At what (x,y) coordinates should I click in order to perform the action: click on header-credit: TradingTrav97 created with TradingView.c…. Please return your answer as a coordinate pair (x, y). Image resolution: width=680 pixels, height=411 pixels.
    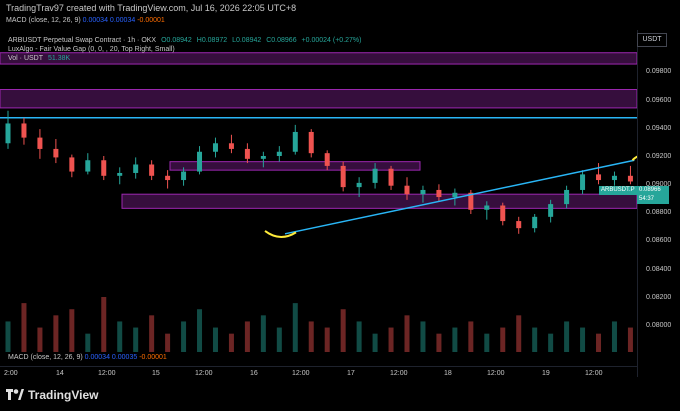
    Looking at the image, I should click on (151, 8).